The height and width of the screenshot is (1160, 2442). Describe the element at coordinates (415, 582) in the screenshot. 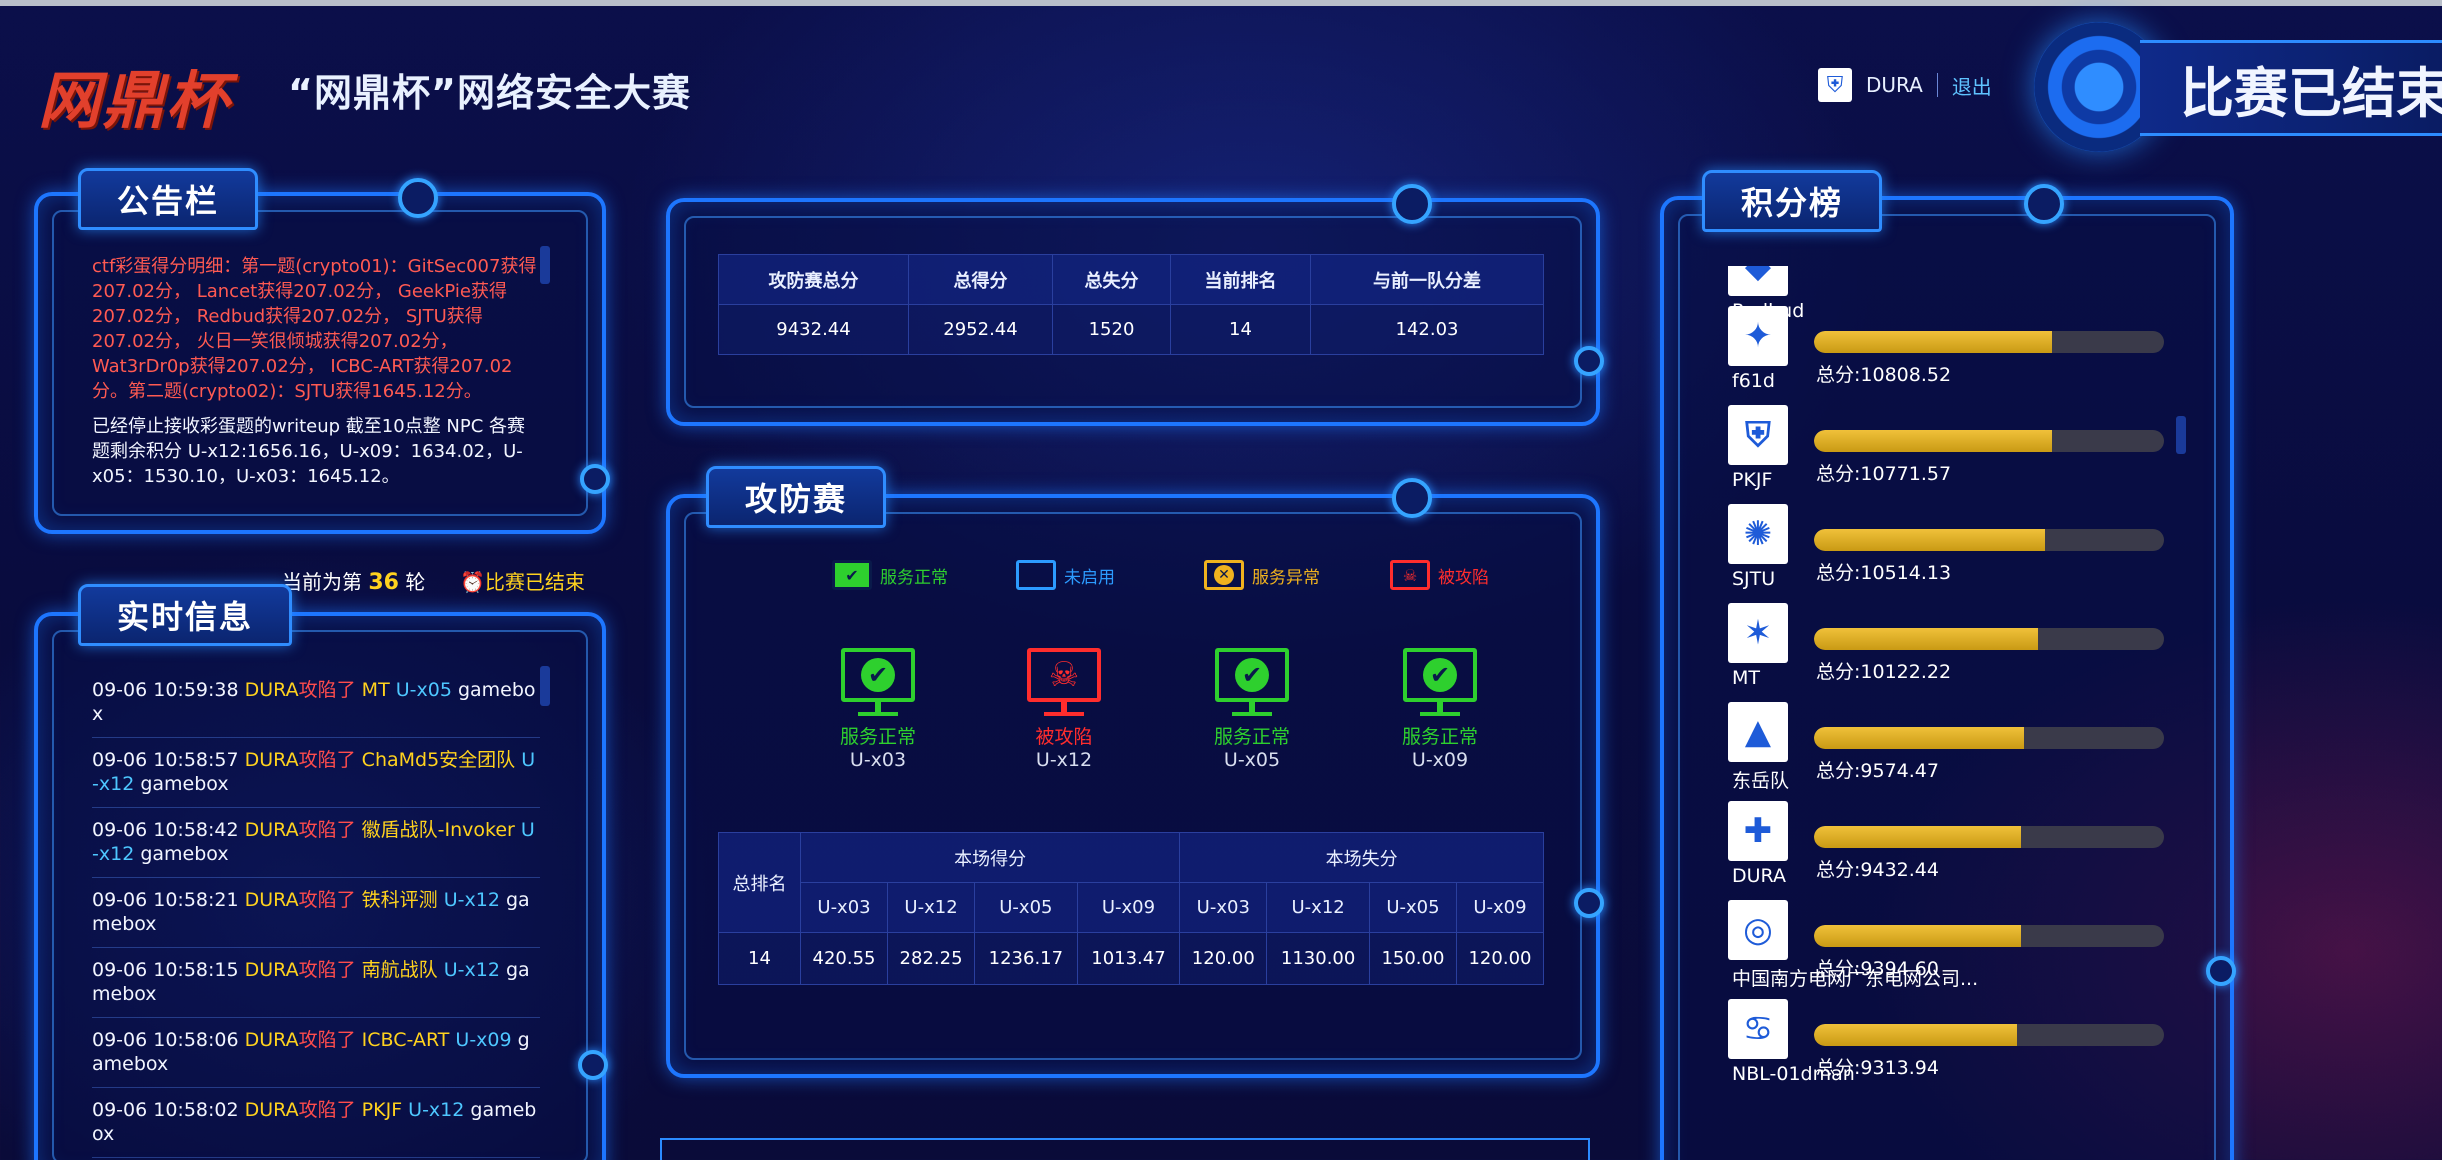

I see `round-suffix: 轮` at that location.